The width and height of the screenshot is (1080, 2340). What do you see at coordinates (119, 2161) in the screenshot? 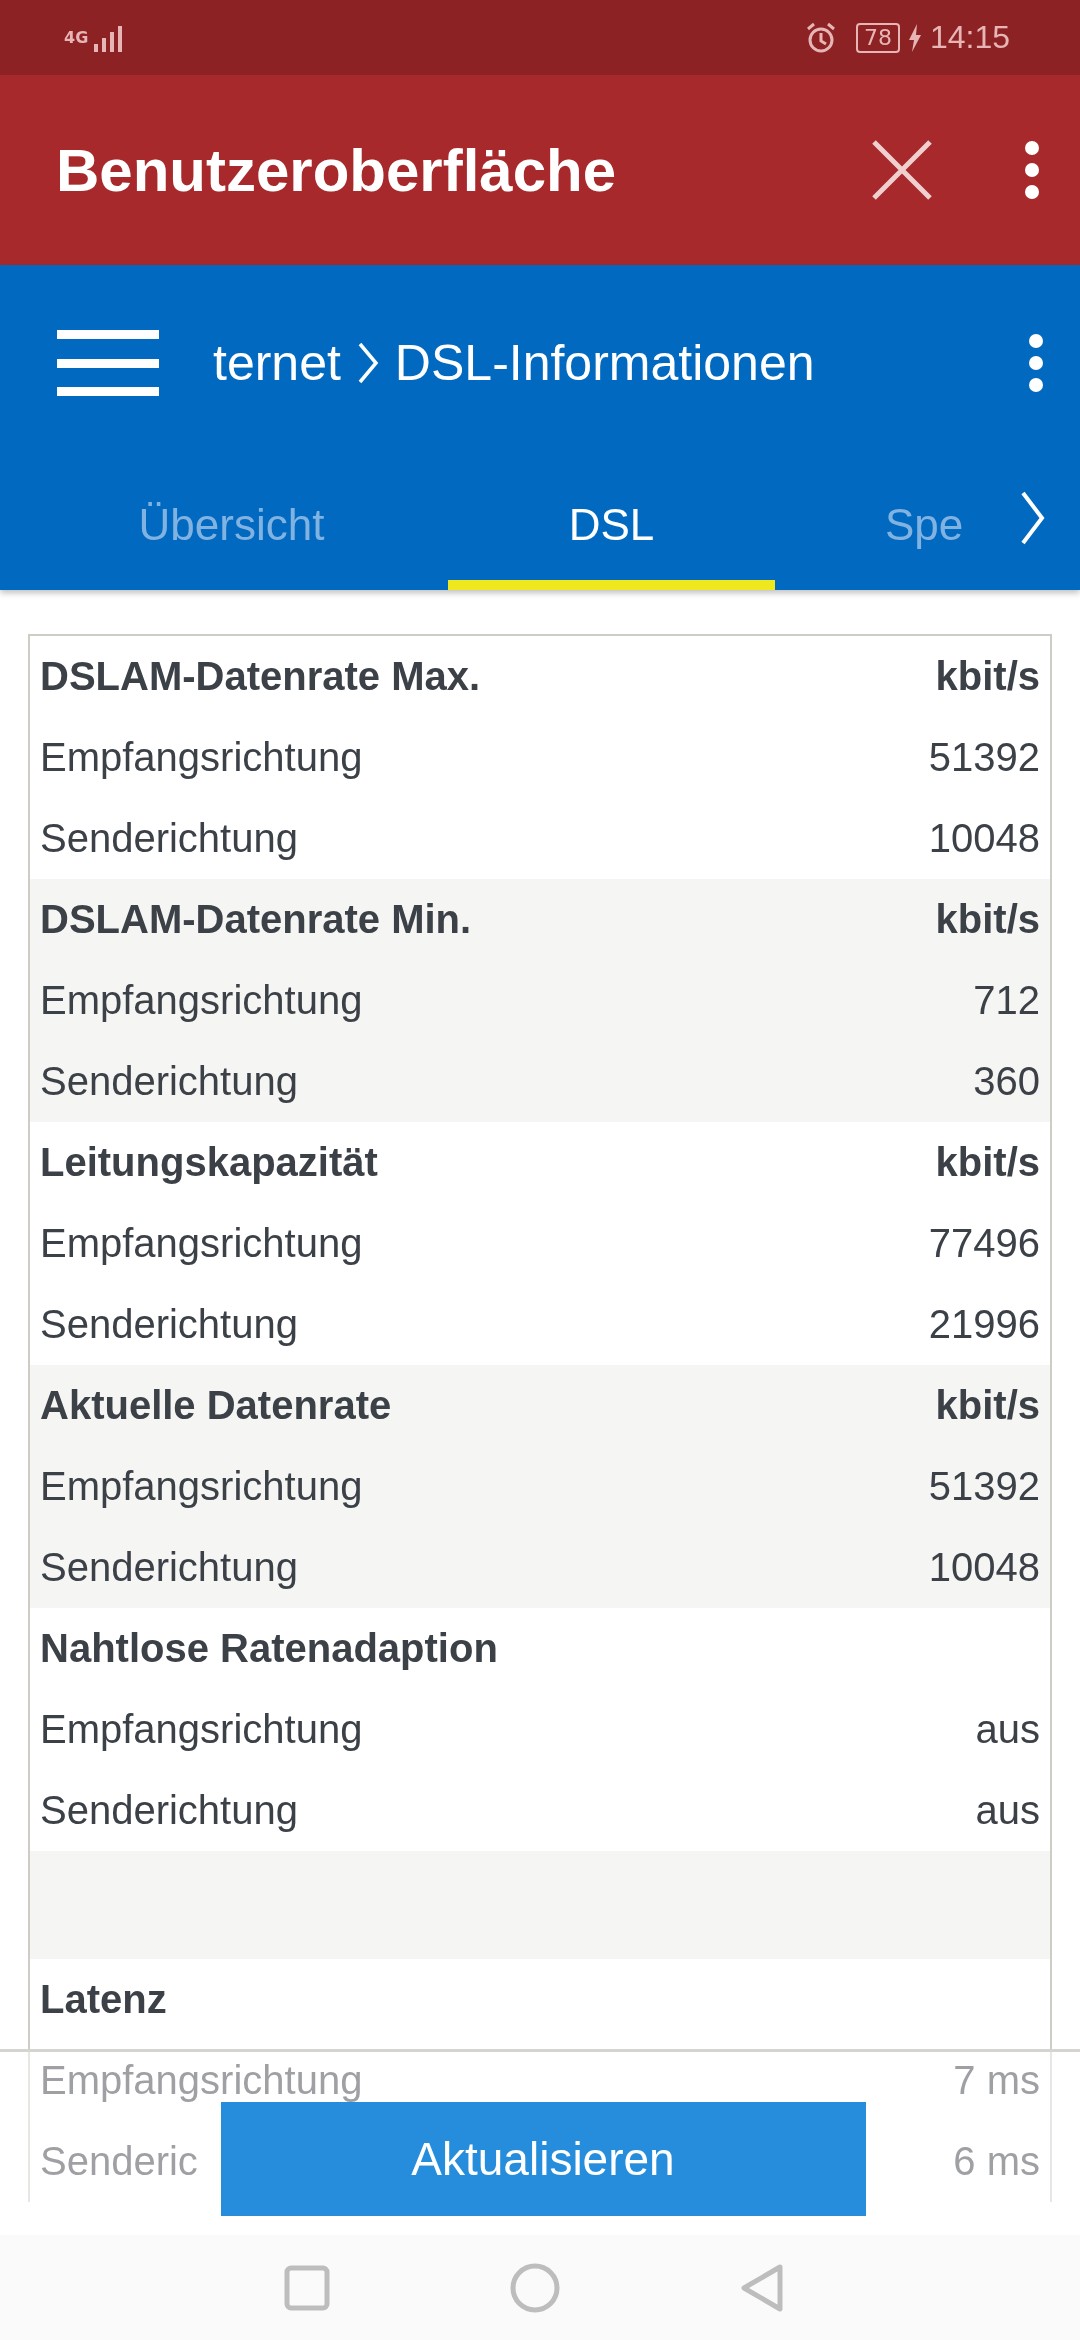
I see `row-label: Senderic` at bounding box center [119, 2161].